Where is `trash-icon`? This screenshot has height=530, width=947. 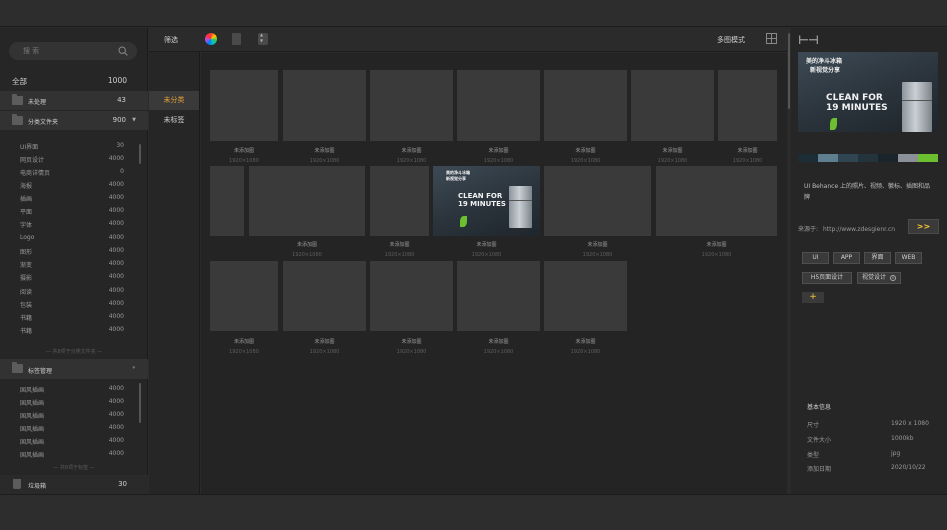 trash-icon is located at coordinates (17, 484).